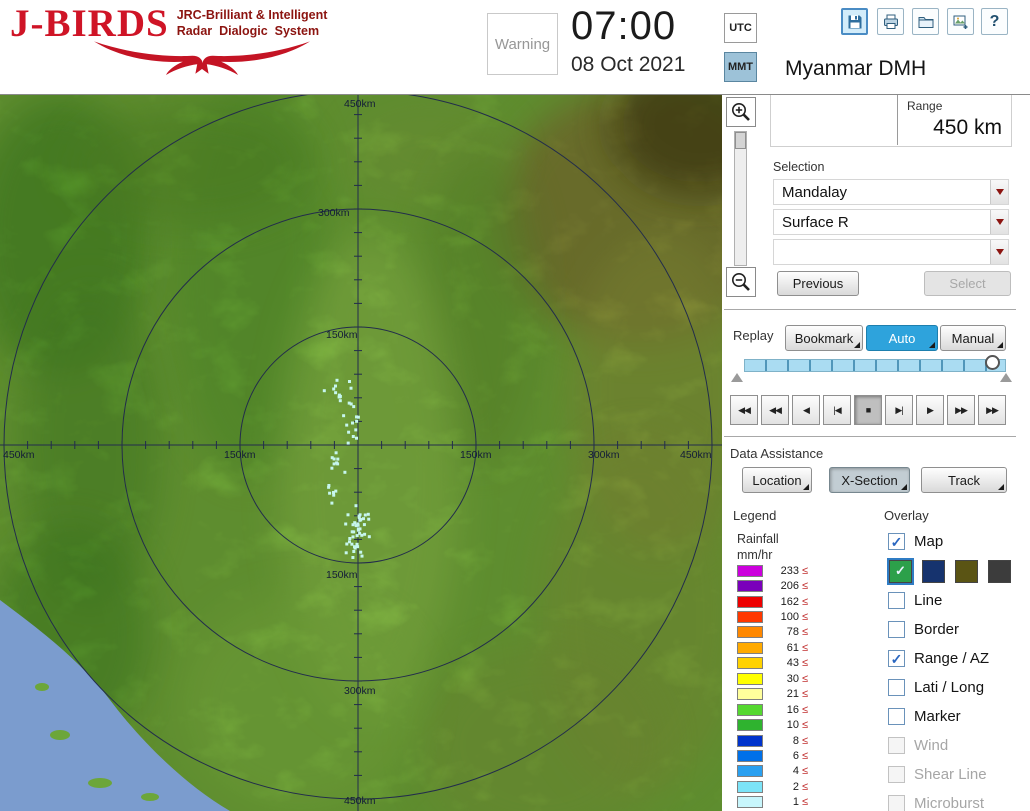  What do you see at coordinates (899, 410) in the screenshot?
I see `step-forward-button: ▶|` at bounding box center [899, 410].